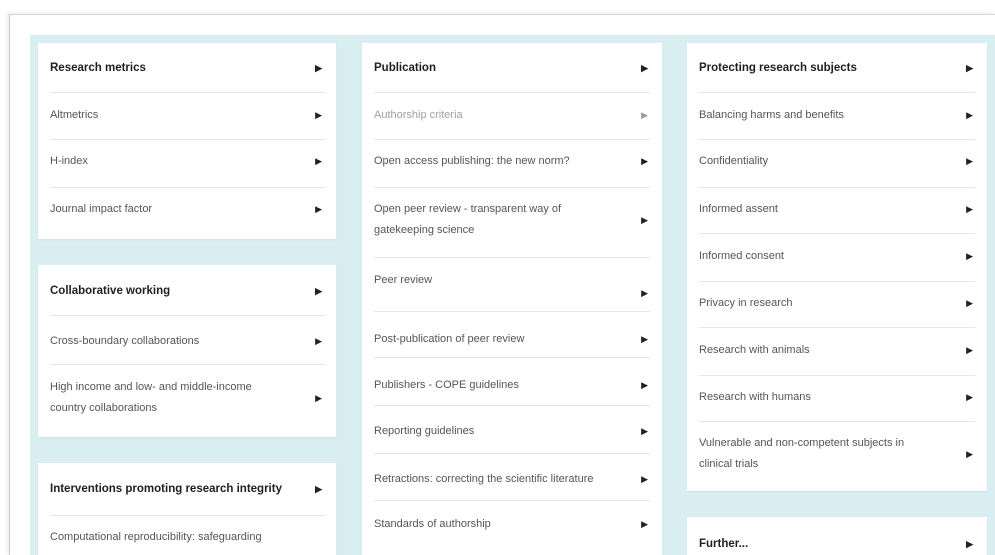 The image size is (995, 555). What do you see at coordinates (771, 115) in the screenshot?
I see `link-label: Balancing harms and benefits` at bounding box center [771, 115].